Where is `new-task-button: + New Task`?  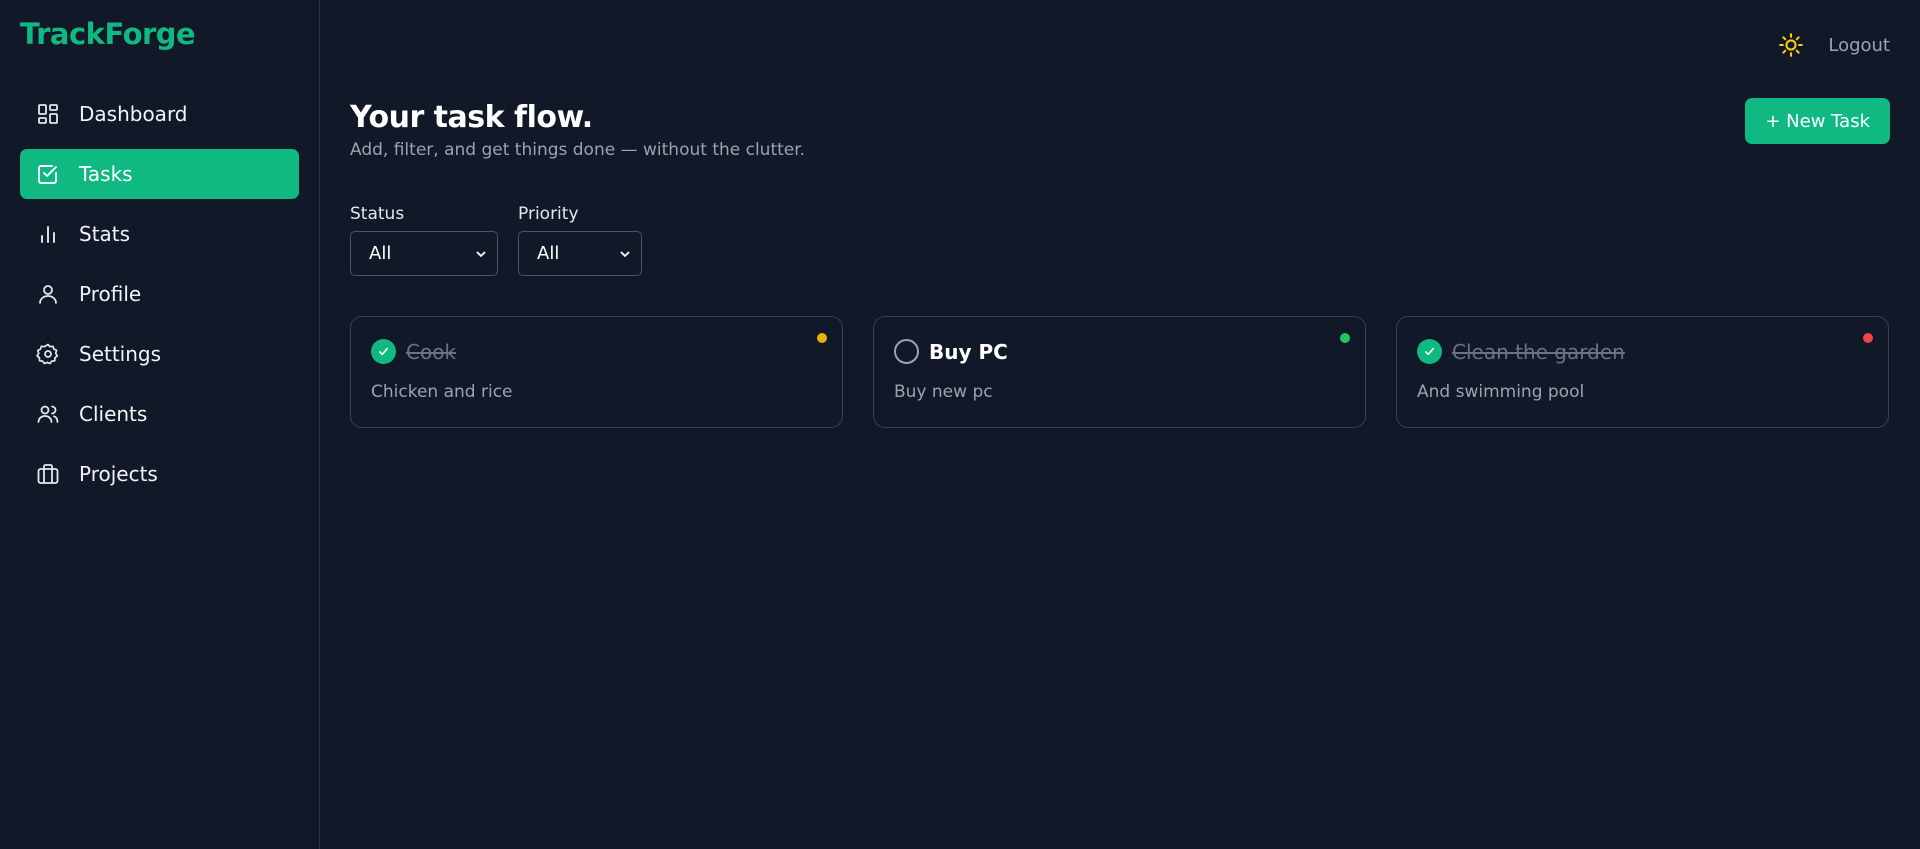 new-task-button: + New Task is located at coordinates (1817, 121).